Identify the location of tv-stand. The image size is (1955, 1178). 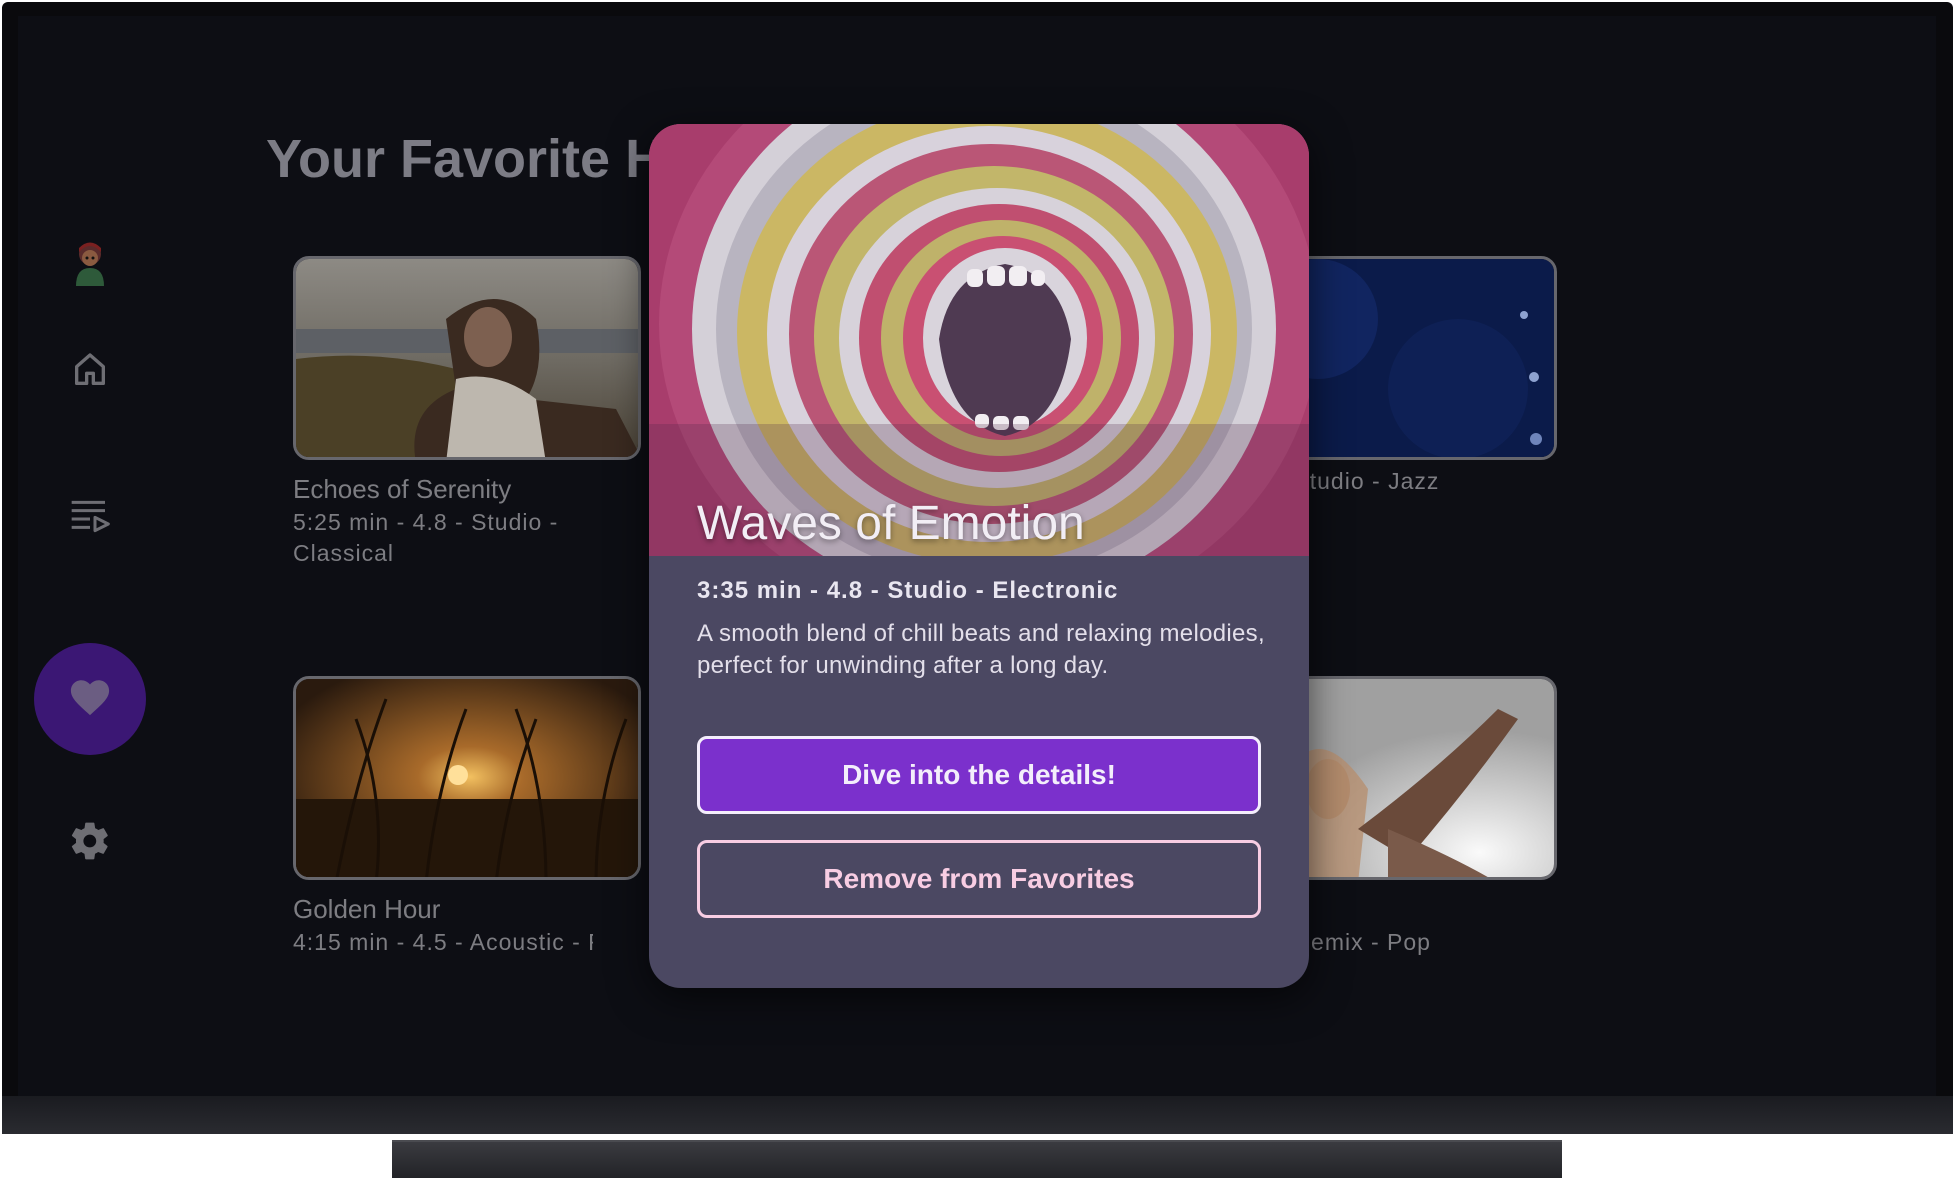
(977, 1159).